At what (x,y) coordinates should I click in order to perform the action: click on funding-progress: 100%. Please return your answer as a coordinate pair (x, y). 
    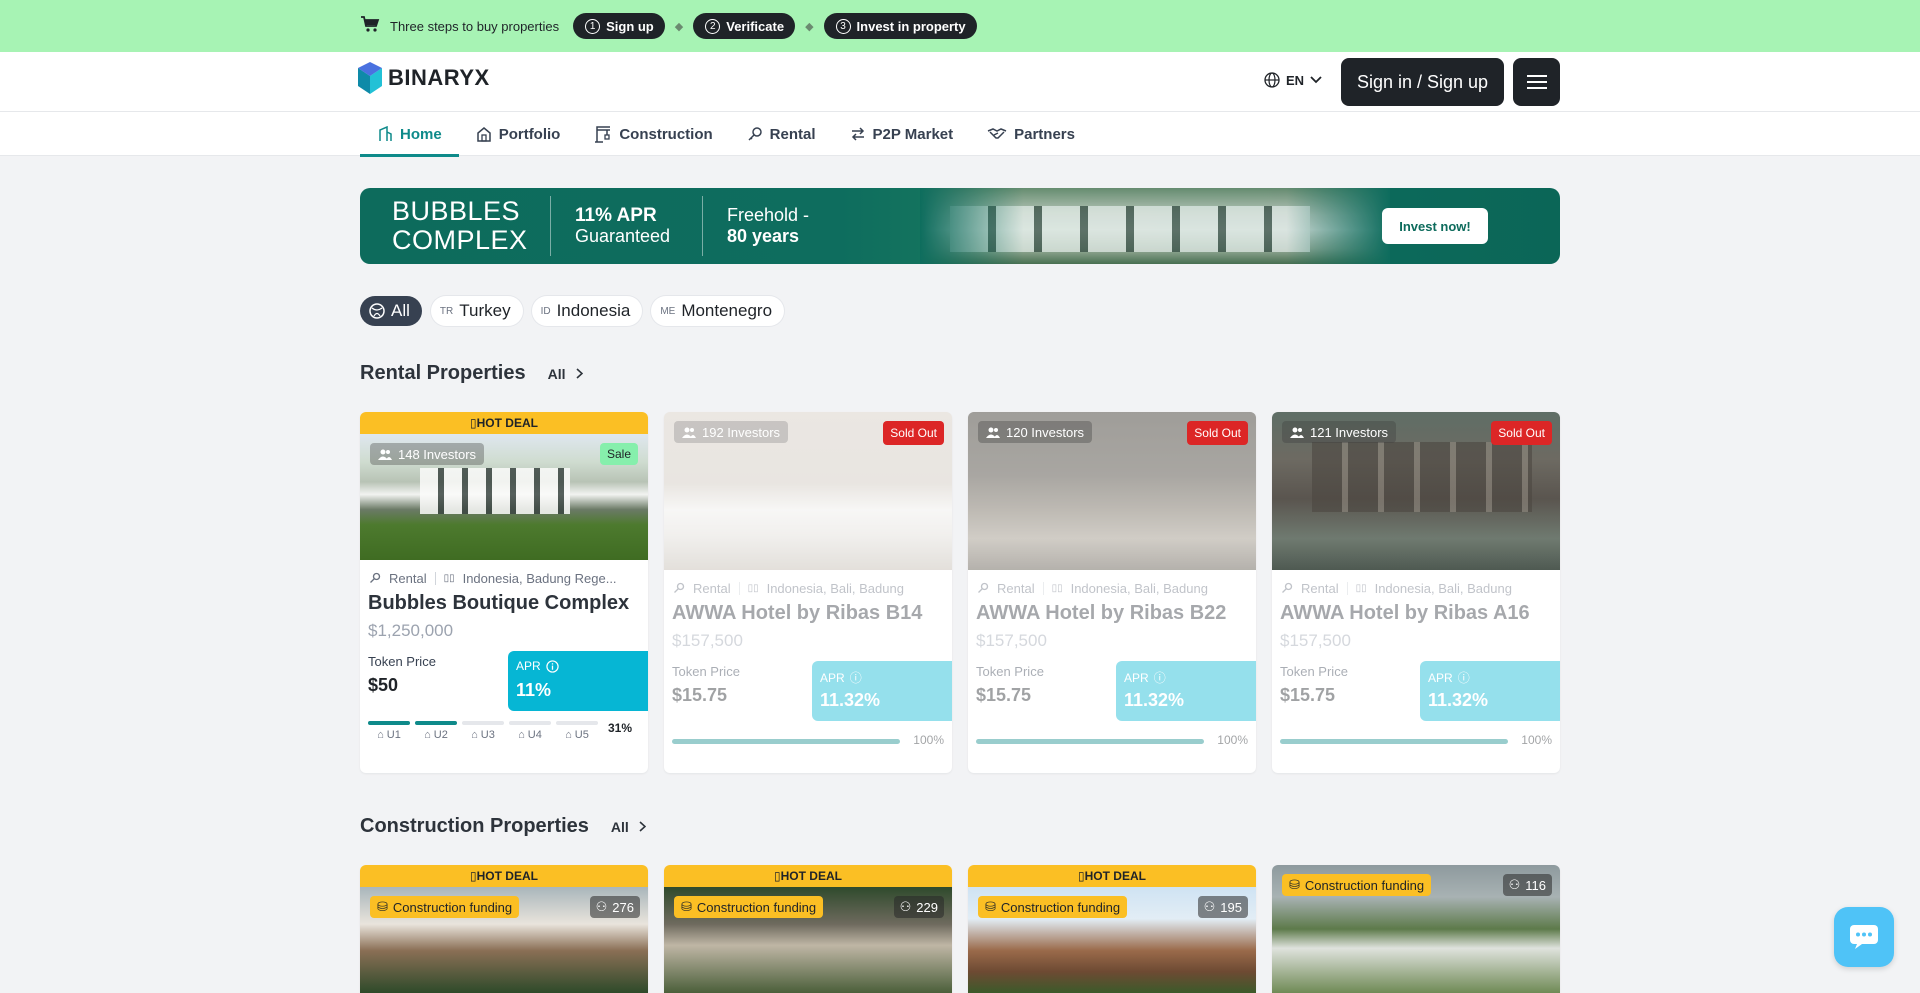
    Looking at the image, I should click on (1416, 741).